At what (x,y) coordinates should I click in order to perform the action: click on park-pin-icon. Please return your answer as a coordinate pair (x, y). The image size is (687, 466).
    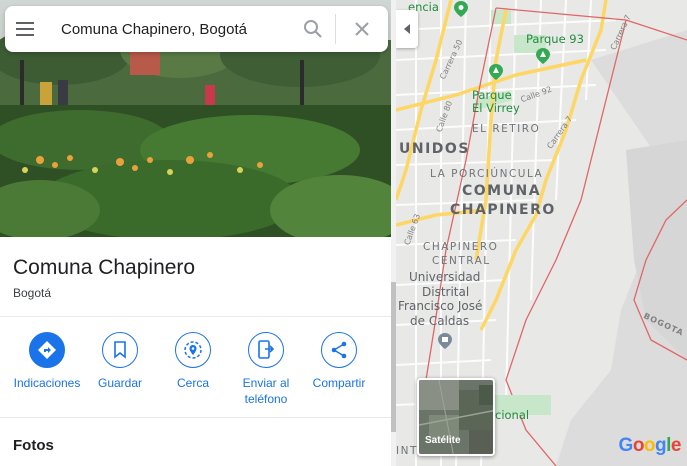
    Looking at the image, I should click on (461, 9).